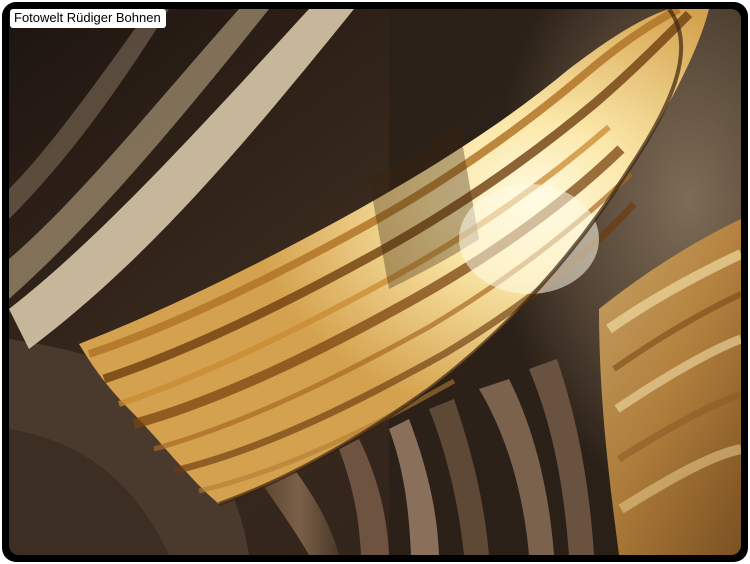 The width and height of the screenshot is (750, 564). I want to click on photographer-watermark: Fotowelt Rüdiger Bohnen, so click(88, 18).